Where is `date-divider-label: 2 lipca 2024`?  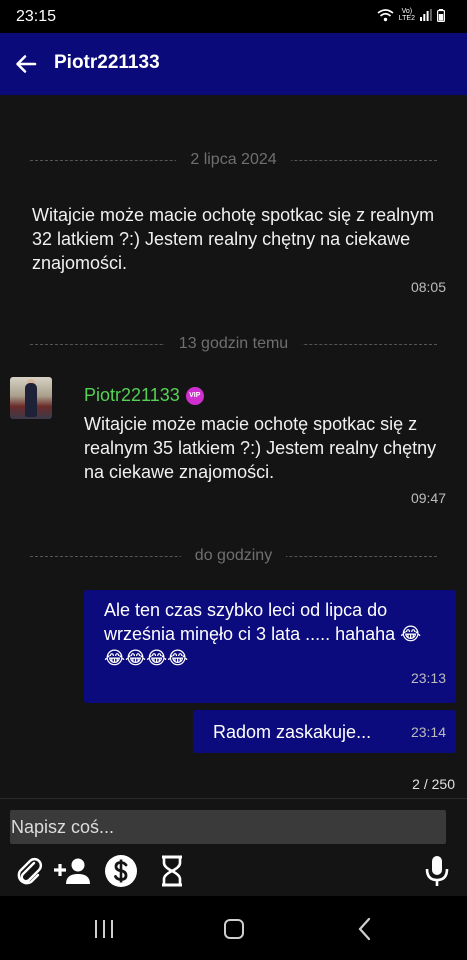
date-divider-label: 2 lipca 2024 is located at coordinates (233, 159).